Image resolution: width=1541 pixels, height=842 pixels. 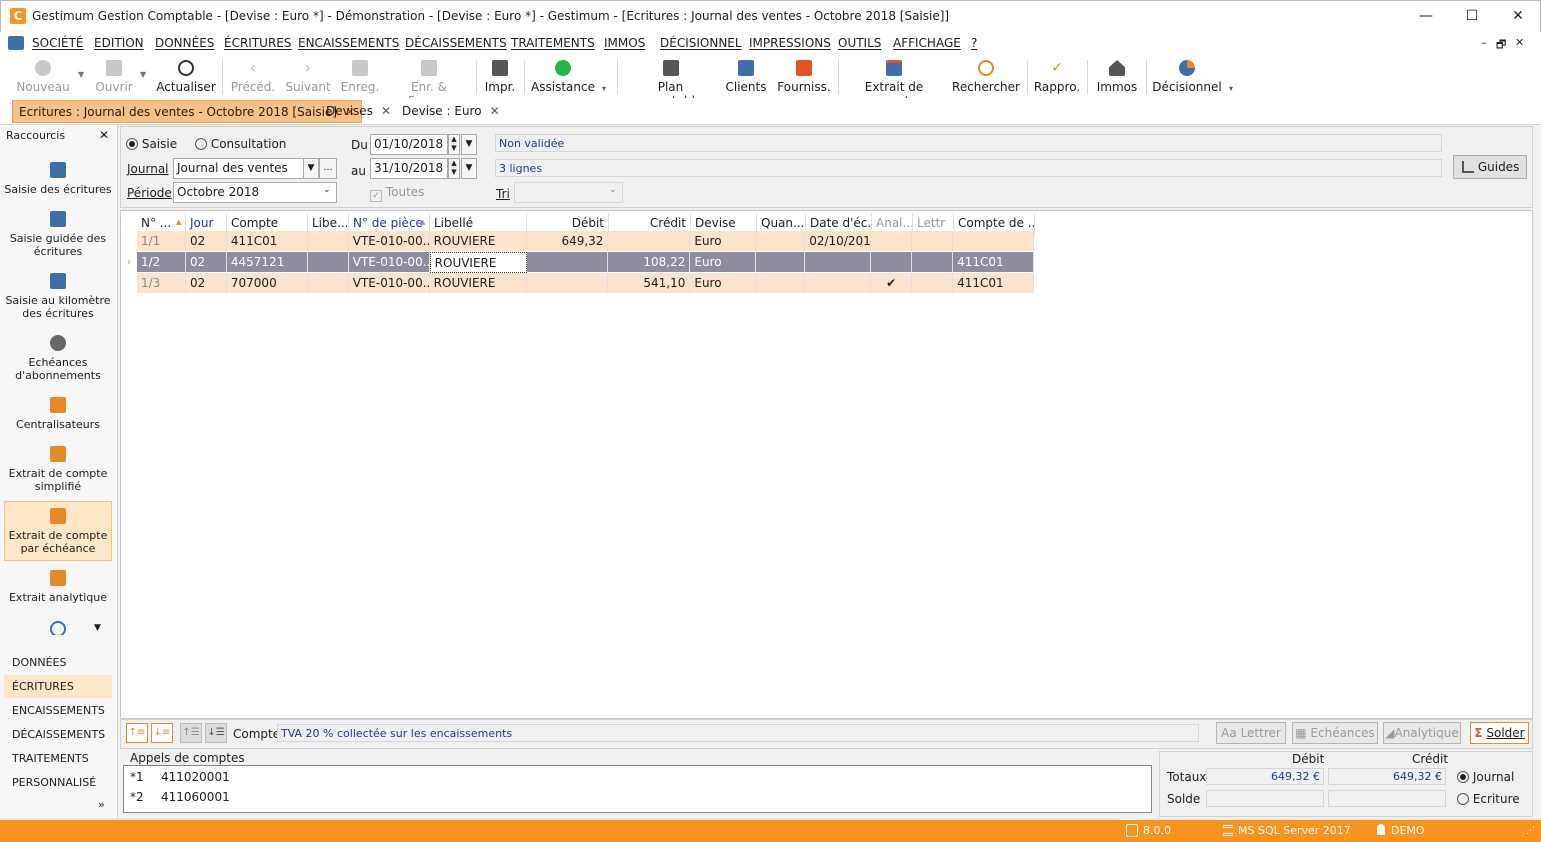 I want to click on cell-credit, so click(x=649, y=241).